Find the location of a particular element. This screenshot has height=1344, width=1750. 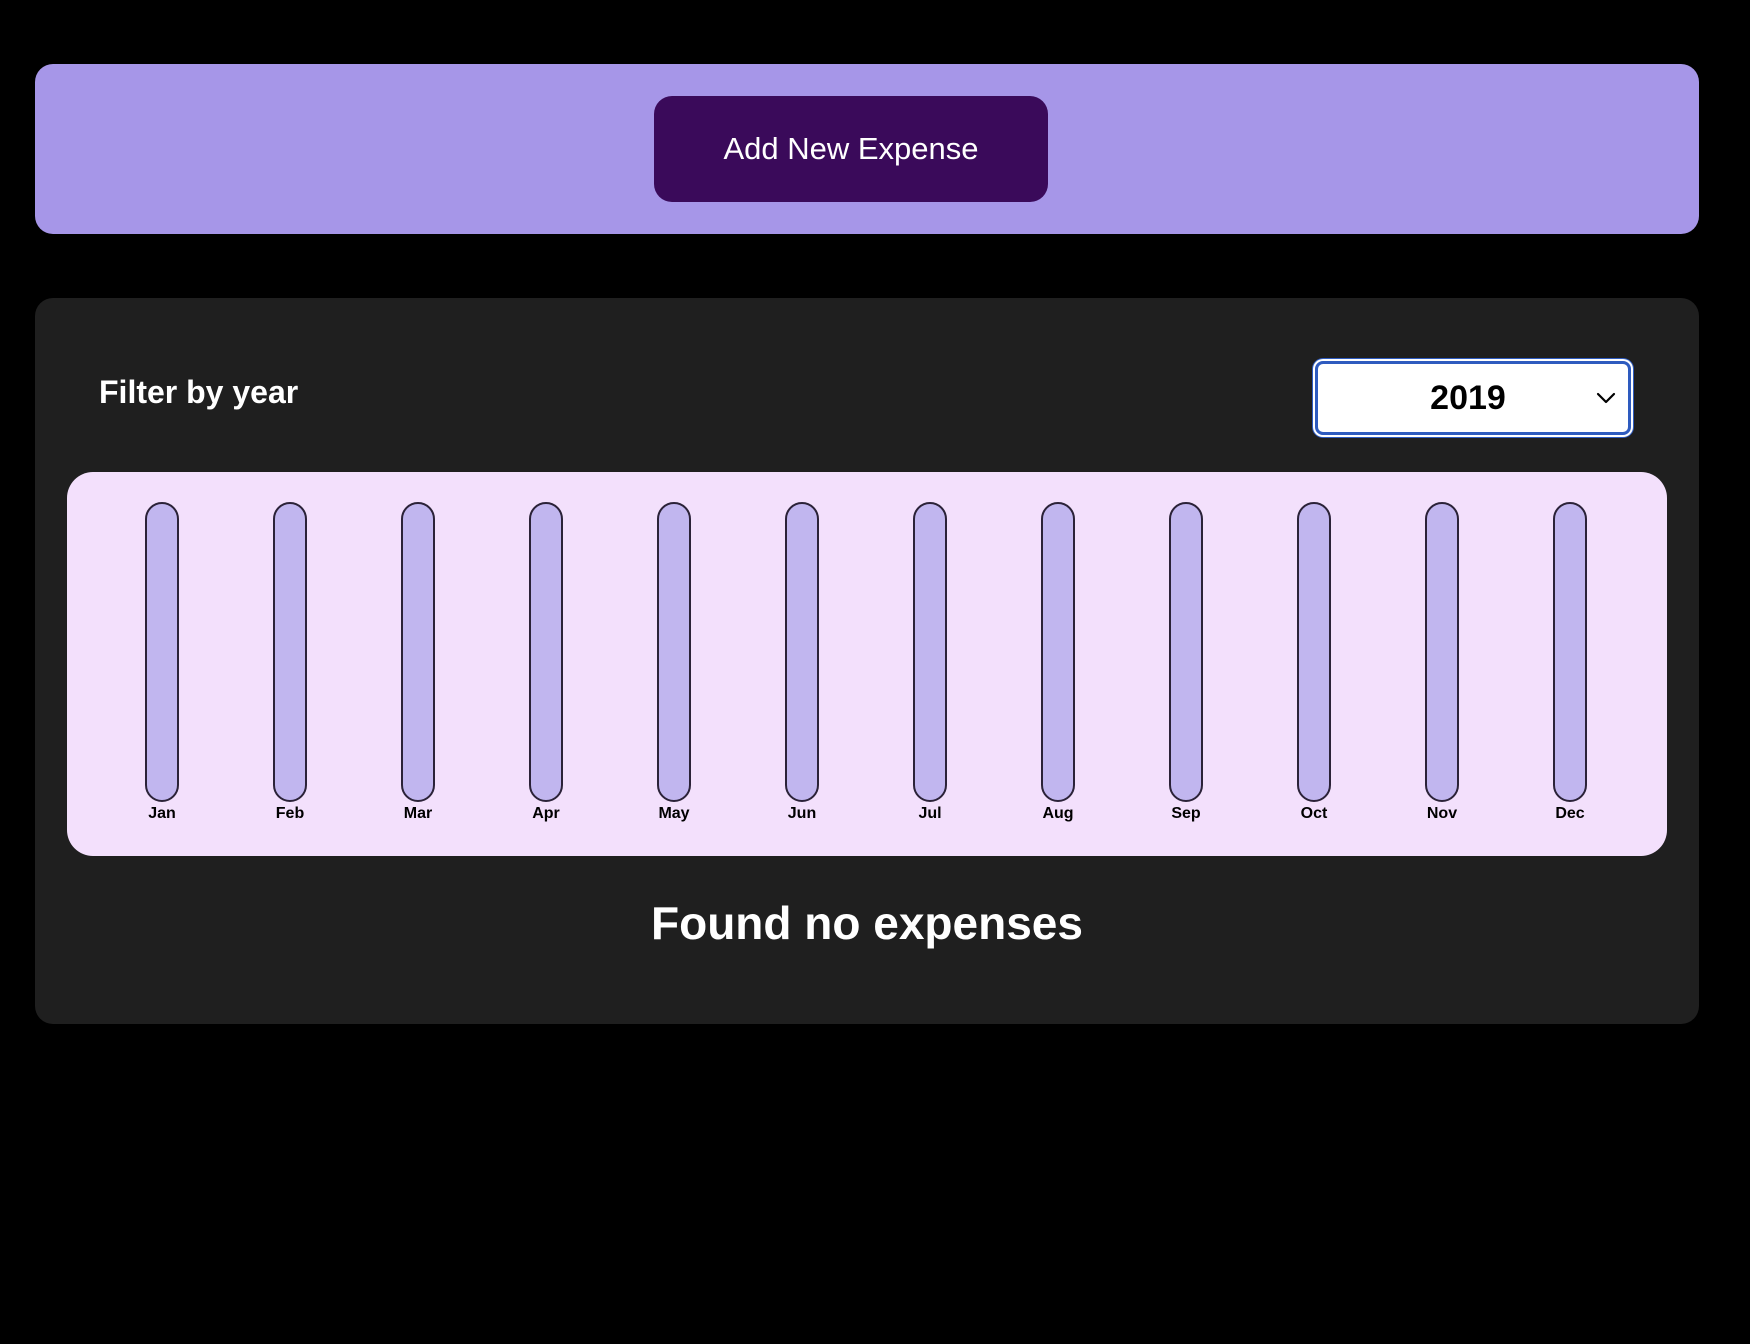

chart-bar-label: Apr is located at coordinates (546, 813).